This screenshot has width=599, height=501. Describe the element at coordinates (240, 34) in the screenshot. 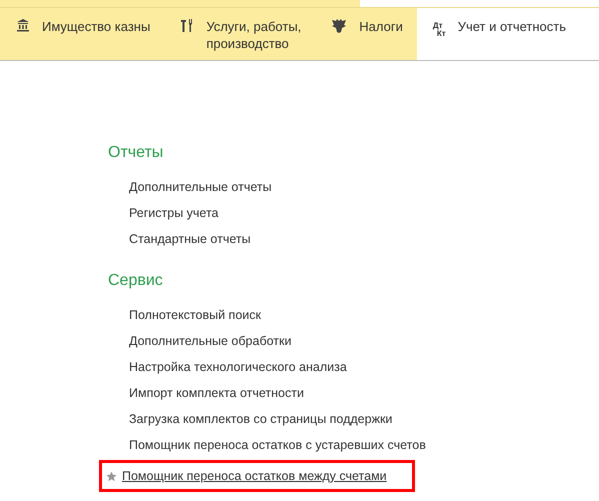

I see `section-tab: Услуги, работы, производство` at that location.